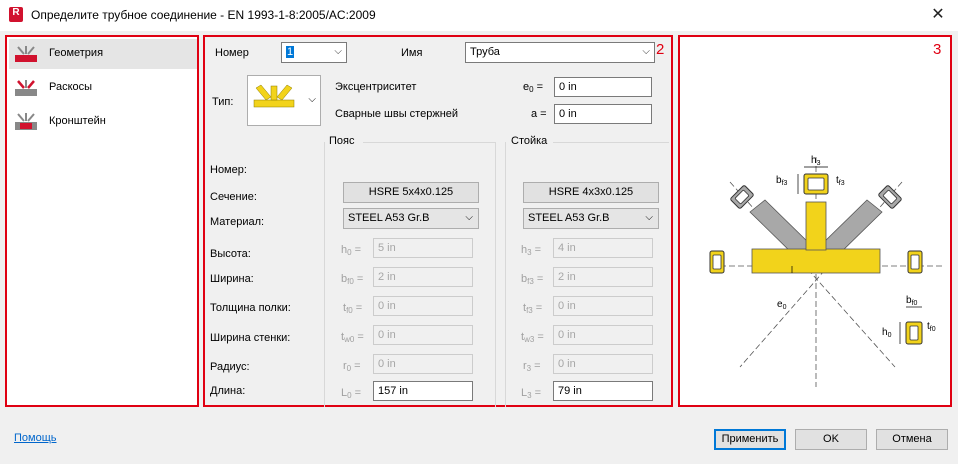 The height and width of the screenshot is (464, 958). What do you see at coordinates (423, 364) in the screenshot?
I see `chord-radius-input: 0 in` at bounding box center [423, 364].